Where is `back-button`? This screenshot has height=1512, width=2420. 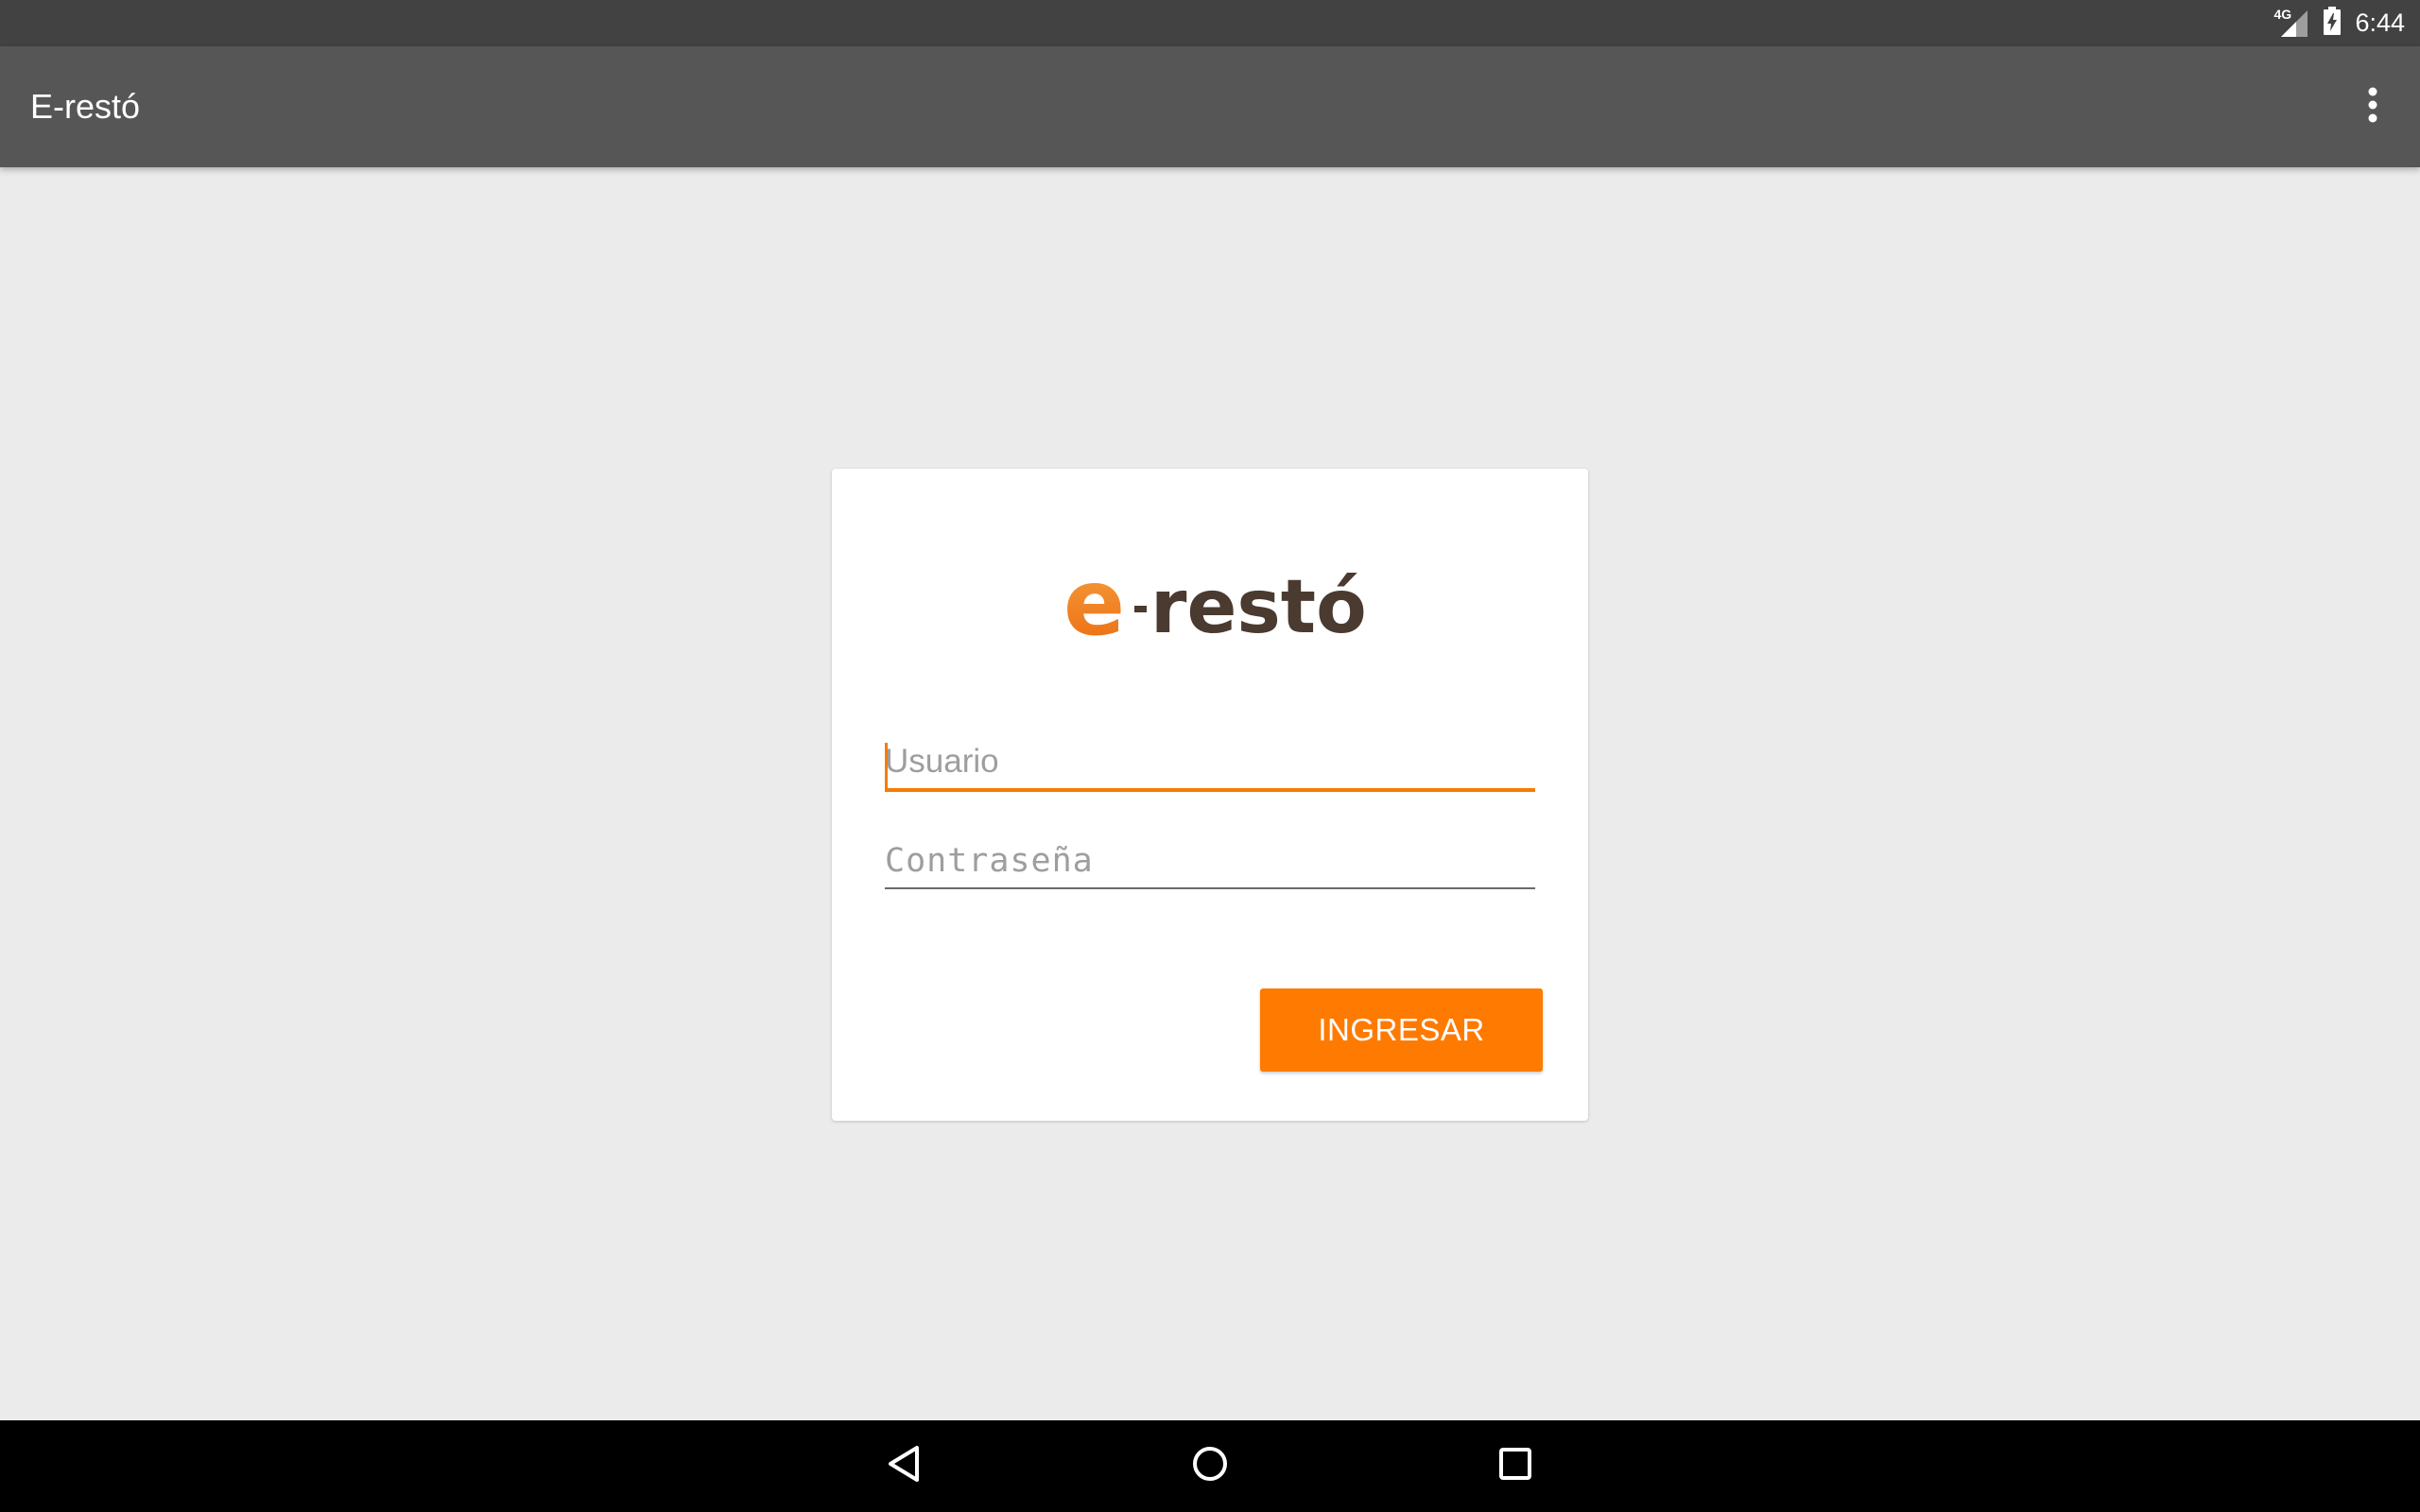 back-button is located at coordinates (903, 1465).